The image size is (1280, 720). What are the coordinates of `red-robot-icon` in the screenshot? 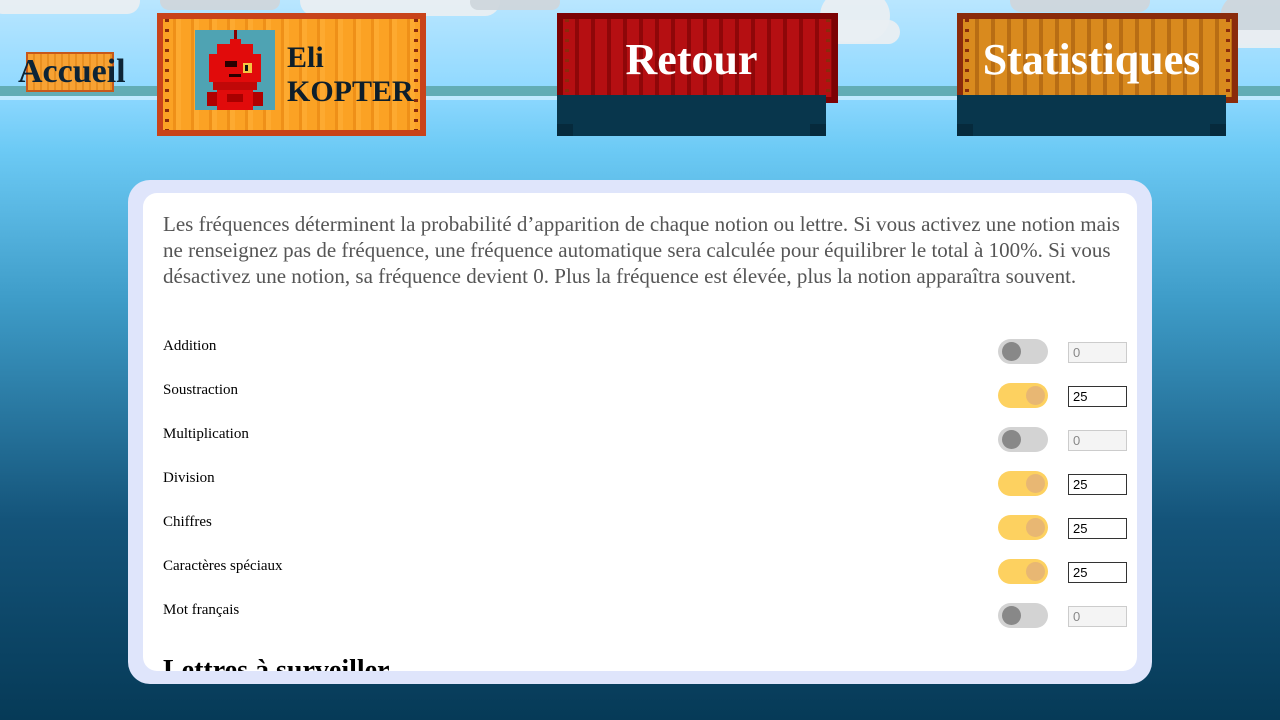 It's located at (235, 70).